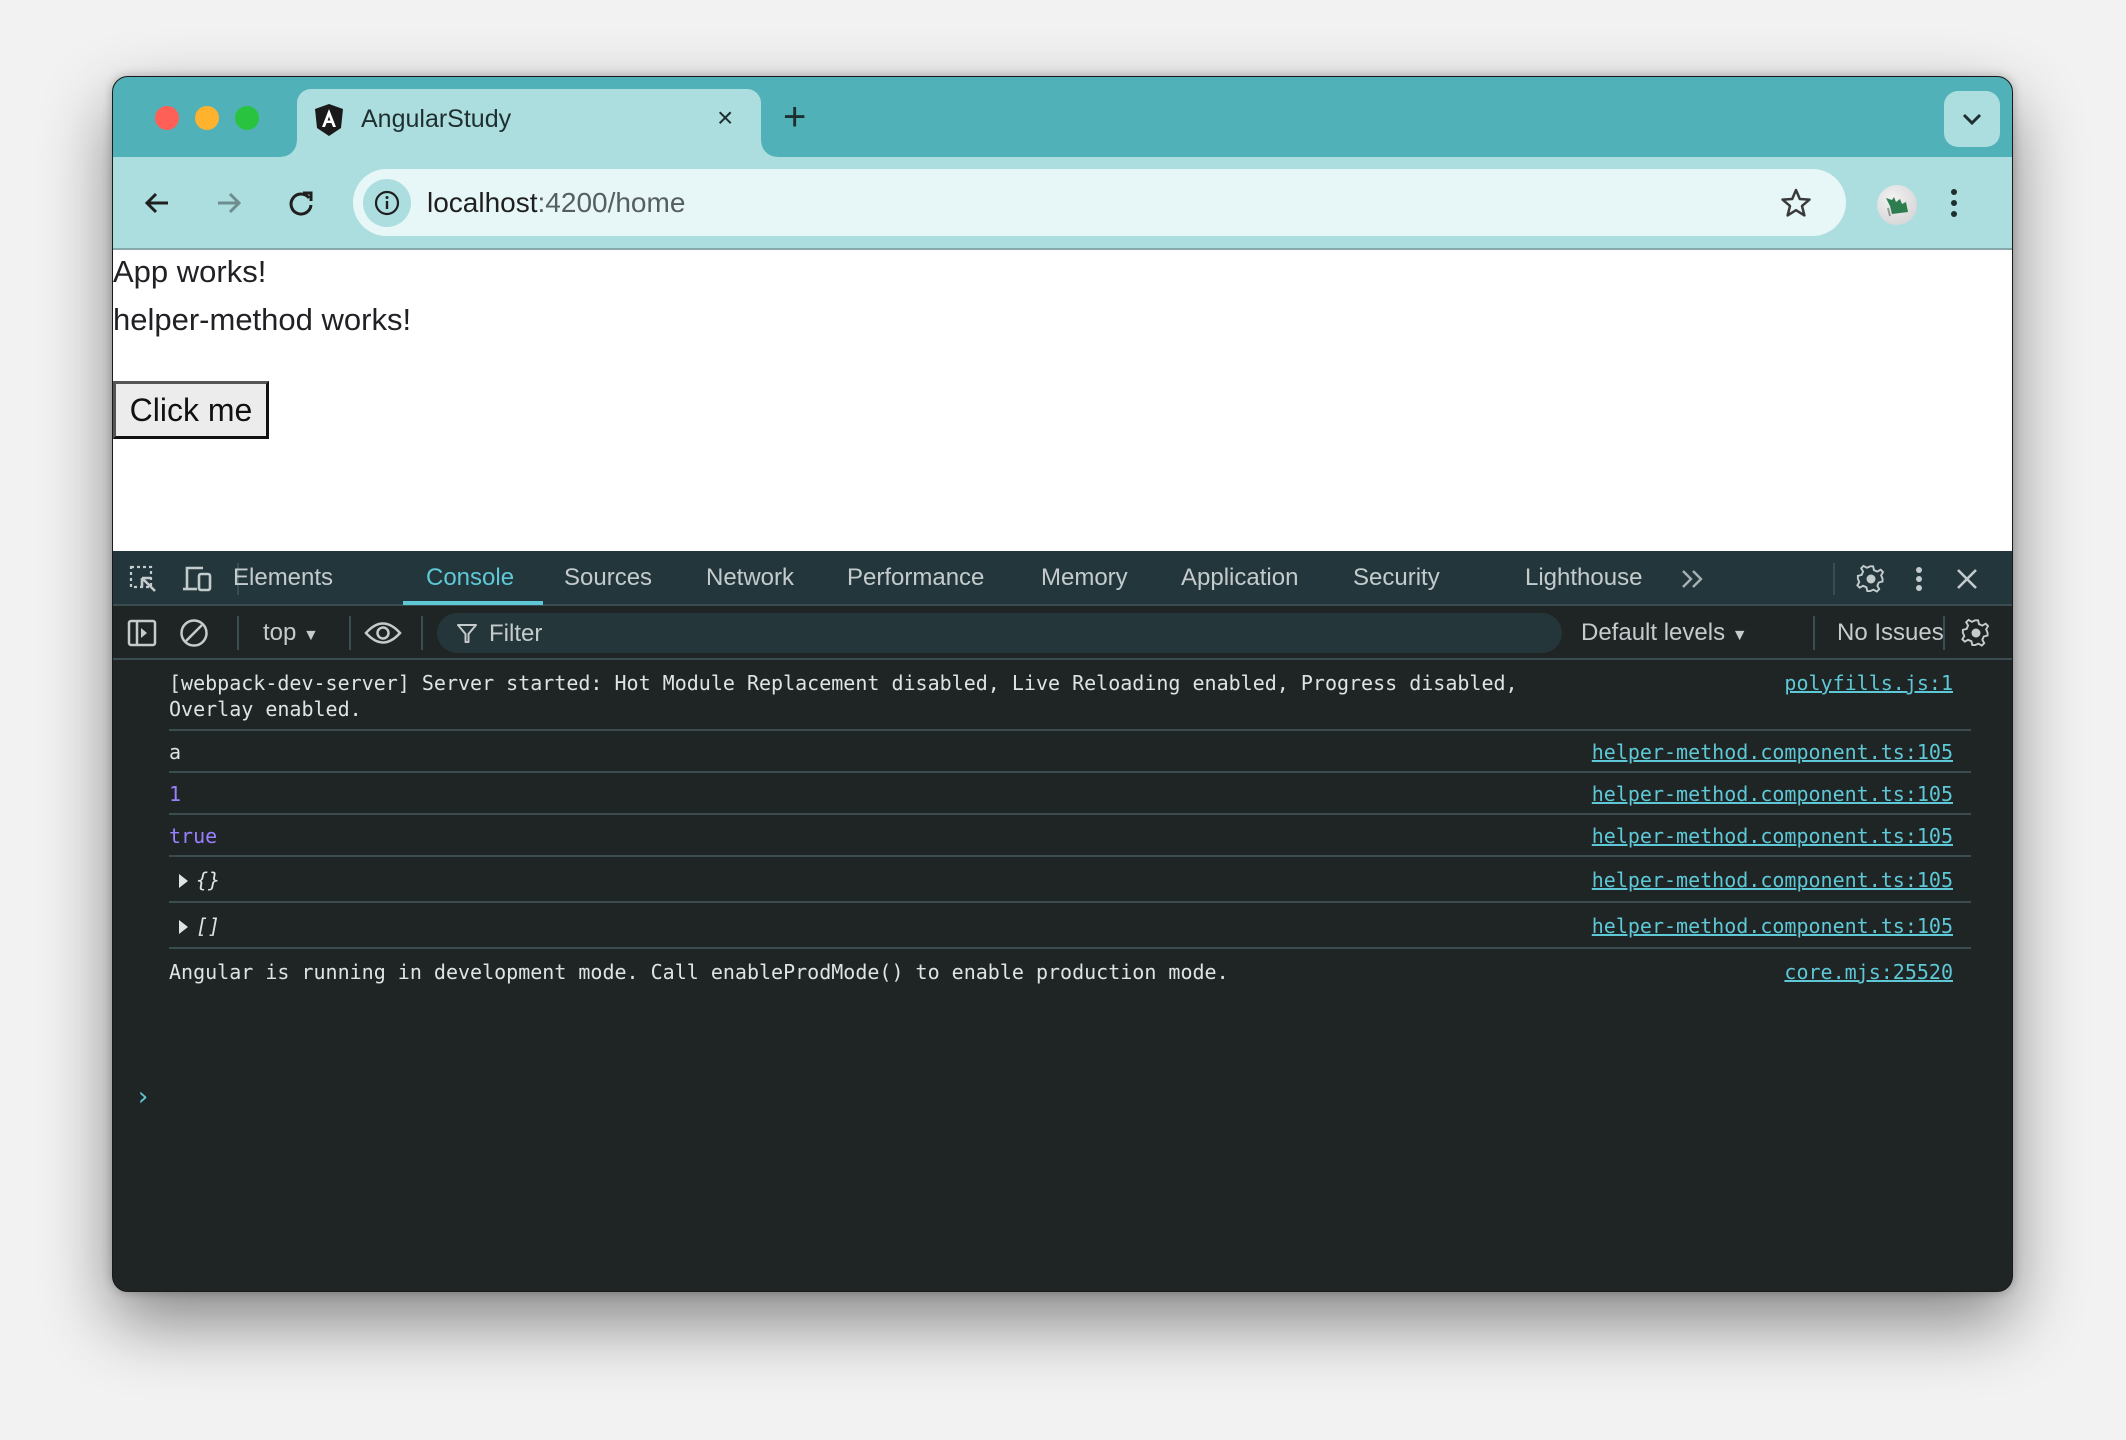 This screenshot has height=1440, width=2126. I want to click on browser-menu-button, so click(1954, 203).